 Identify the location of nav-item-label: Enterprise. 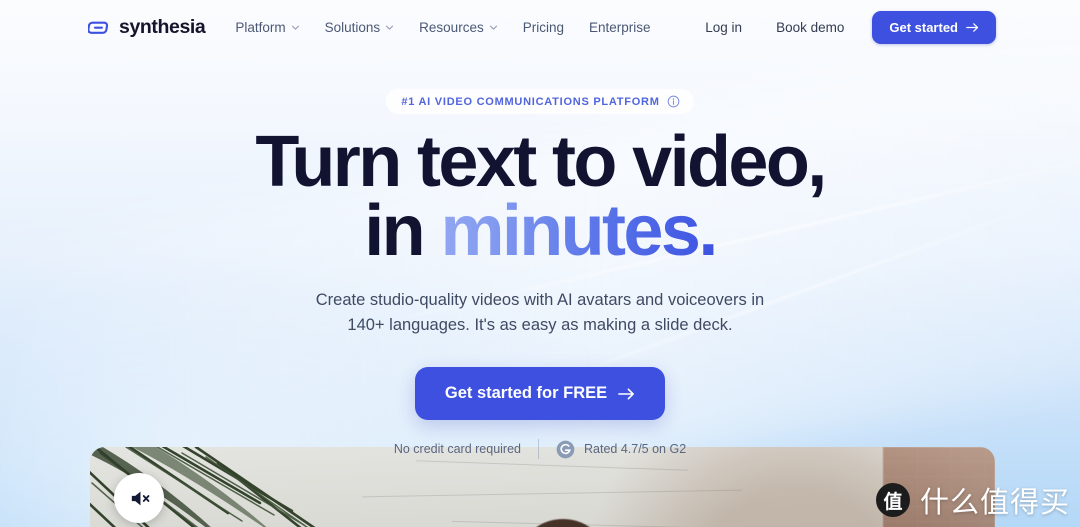
(619, 27).